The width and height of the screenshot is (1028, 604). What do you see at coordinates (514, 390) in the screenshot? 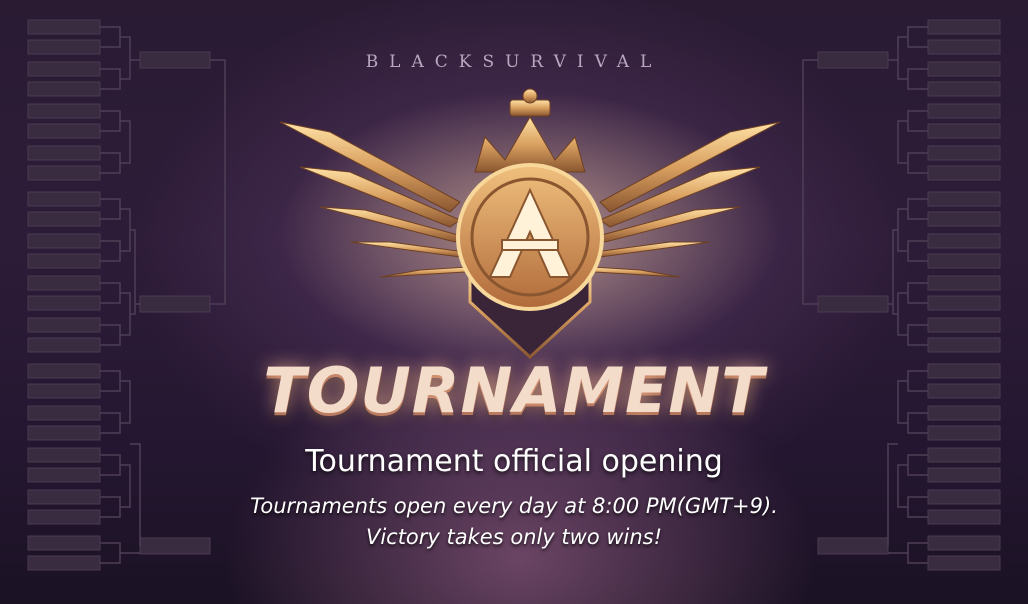
I see `tournament-title: TOURNAMENT` at bounding box center [514, 390].